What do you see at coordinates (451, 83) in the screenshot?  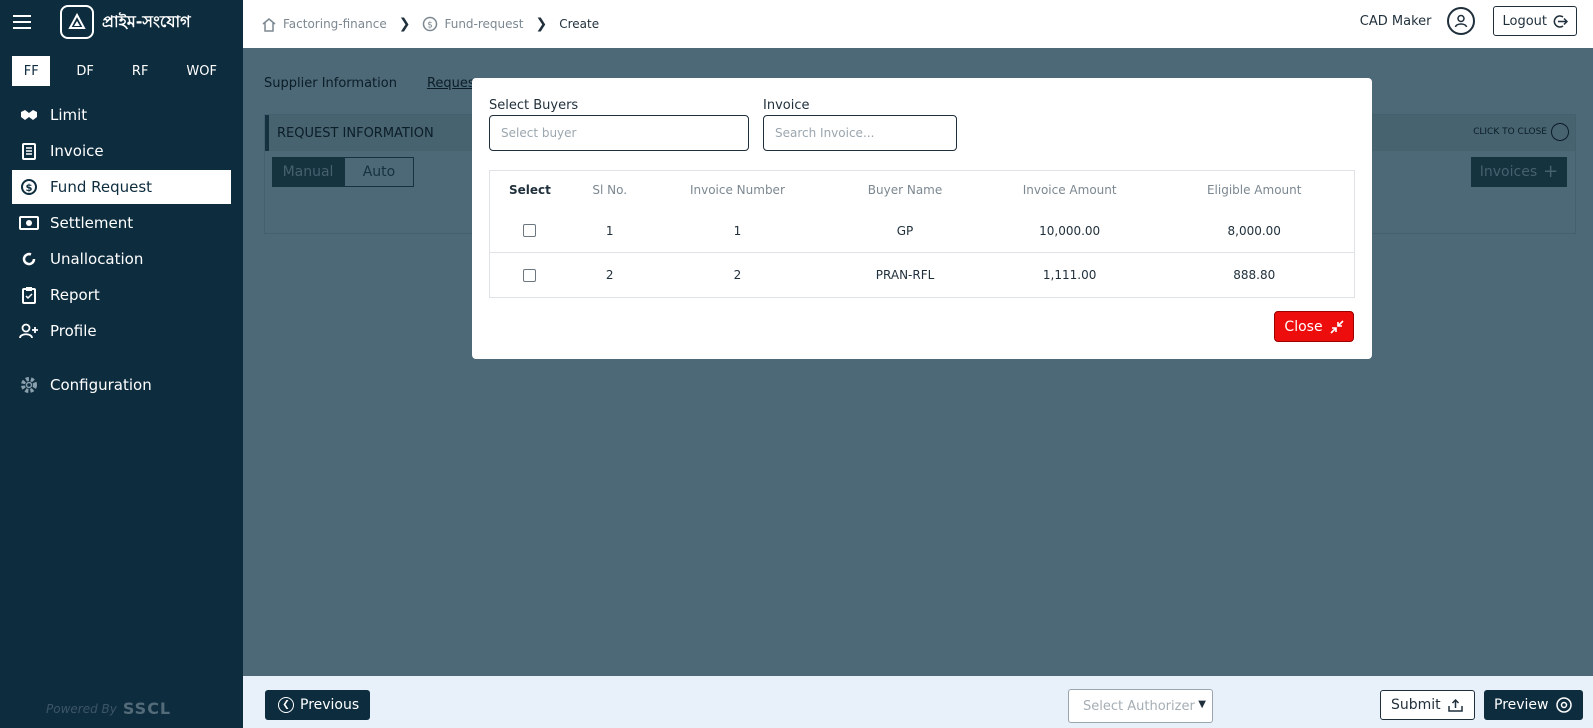 I see `tab-request-information: Reques` at bounding box center [451, 83].